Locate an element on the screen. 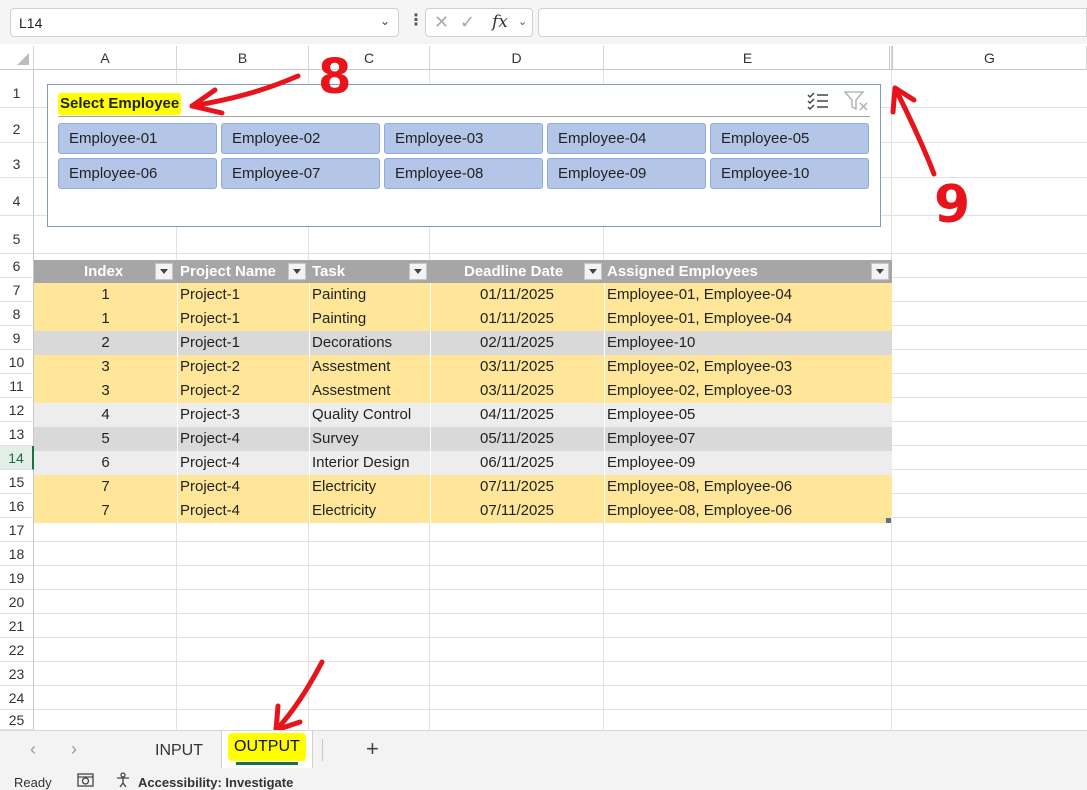 The image size is (1087, 790). slicer-item-employee: Employee-07 is located at coordinates (300, 173).